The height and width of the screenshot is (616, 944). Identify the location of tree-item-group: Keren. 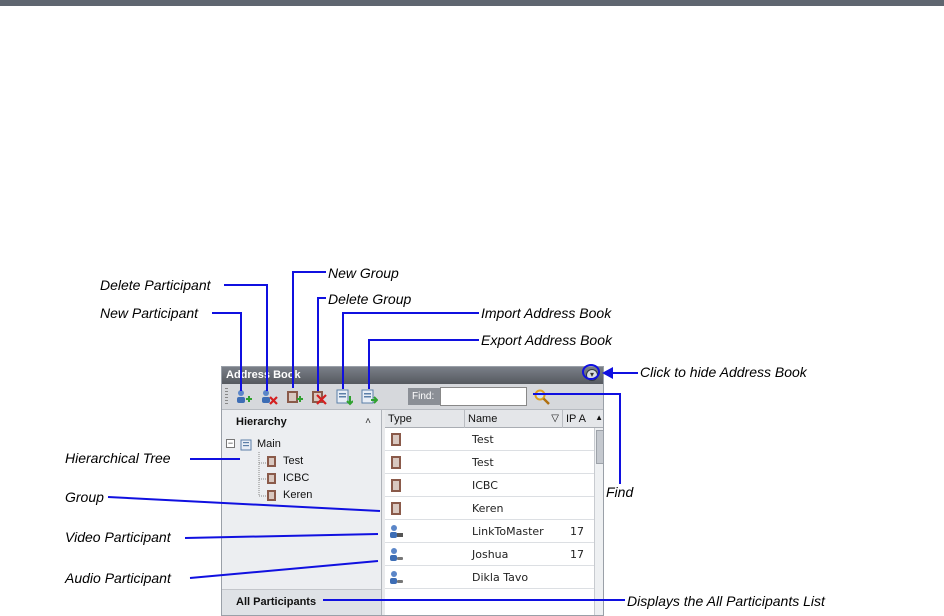
(289, 495).